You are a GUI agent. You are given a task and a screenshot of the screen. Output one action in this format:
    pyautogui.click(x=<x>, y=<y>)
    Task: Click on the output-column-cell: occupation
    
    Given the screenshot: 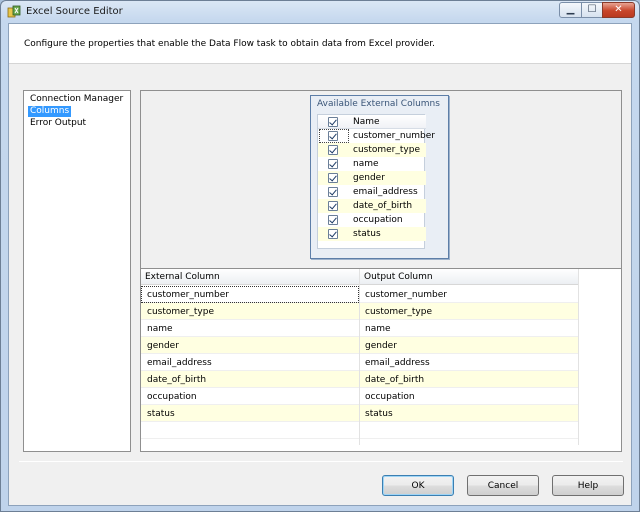 What is the action you would take?
    pyautogui.click(x=390, y=397)
    